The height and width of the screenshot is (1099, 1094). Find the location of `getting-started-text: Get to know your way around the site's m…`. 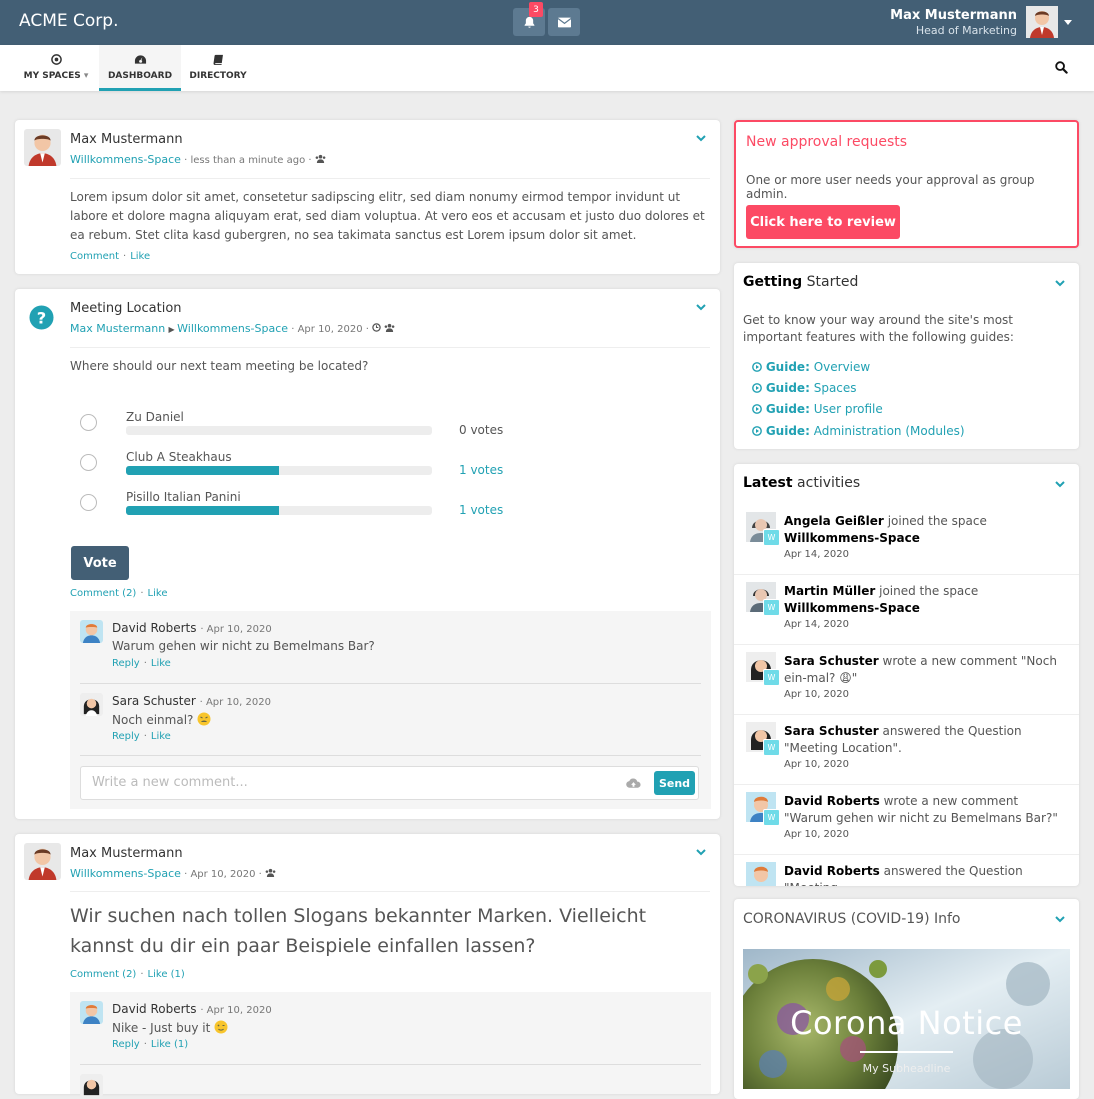

getting-started-text: Get to know your way around the site's m… is located at coordinates (878, 328).